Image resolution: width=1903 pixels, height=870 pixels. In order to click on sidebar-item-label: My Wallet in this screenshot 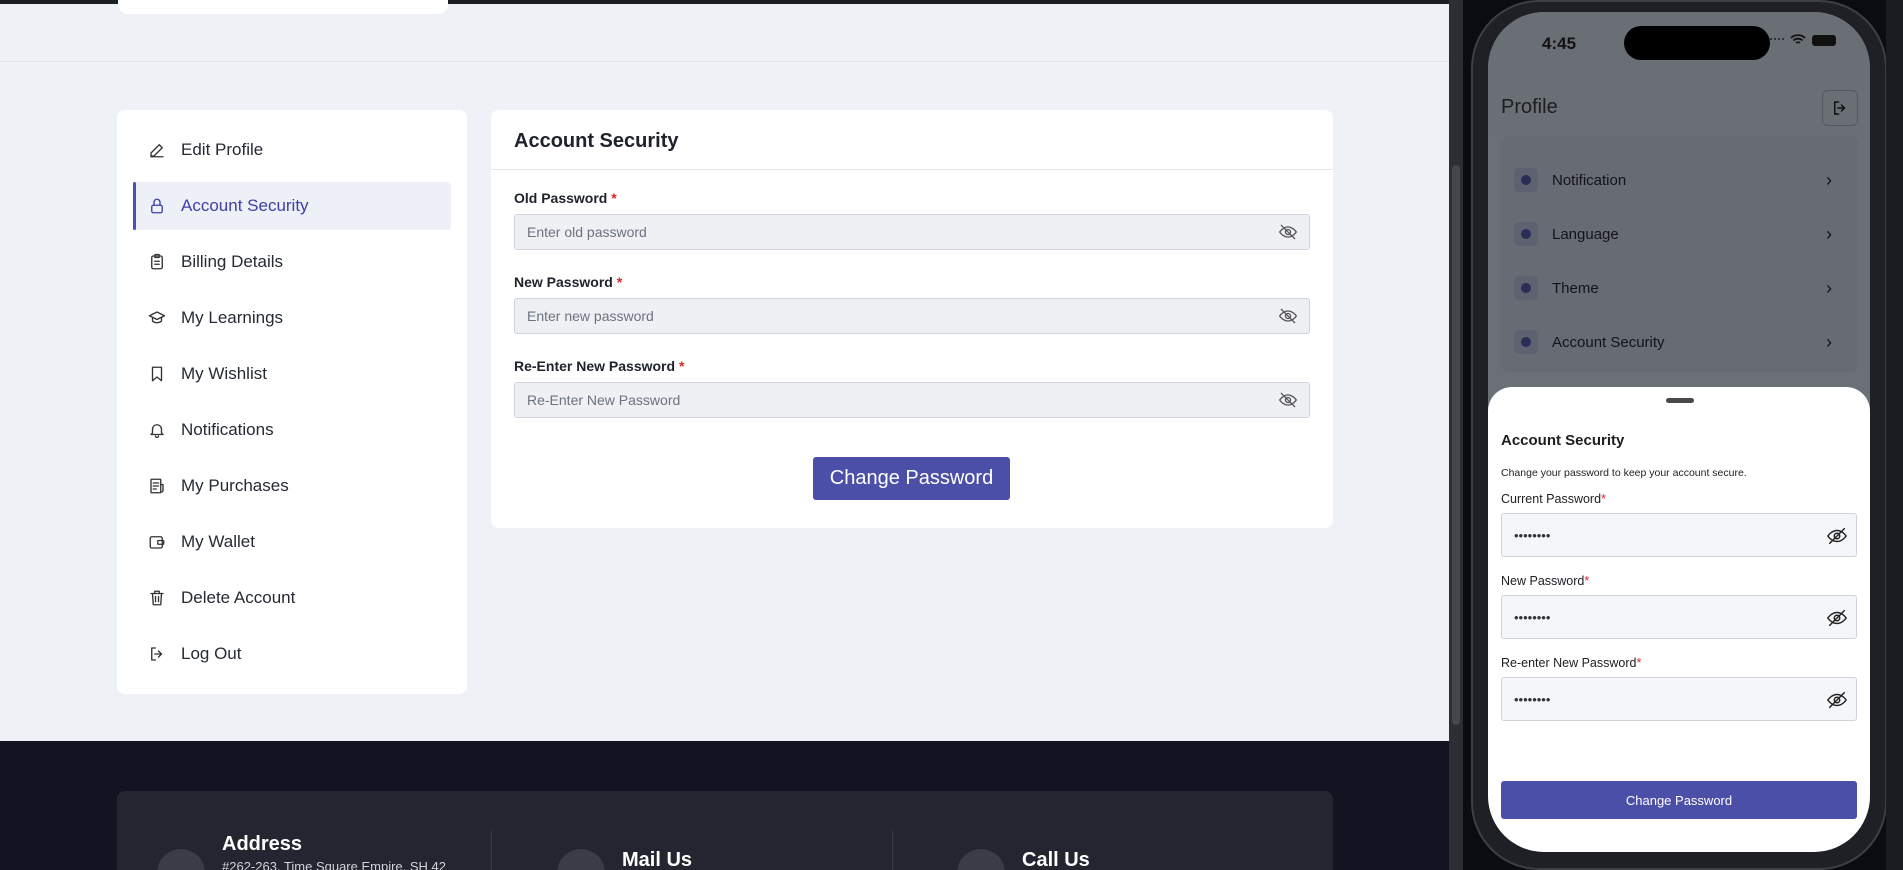, I will do `click(218, 541)`.